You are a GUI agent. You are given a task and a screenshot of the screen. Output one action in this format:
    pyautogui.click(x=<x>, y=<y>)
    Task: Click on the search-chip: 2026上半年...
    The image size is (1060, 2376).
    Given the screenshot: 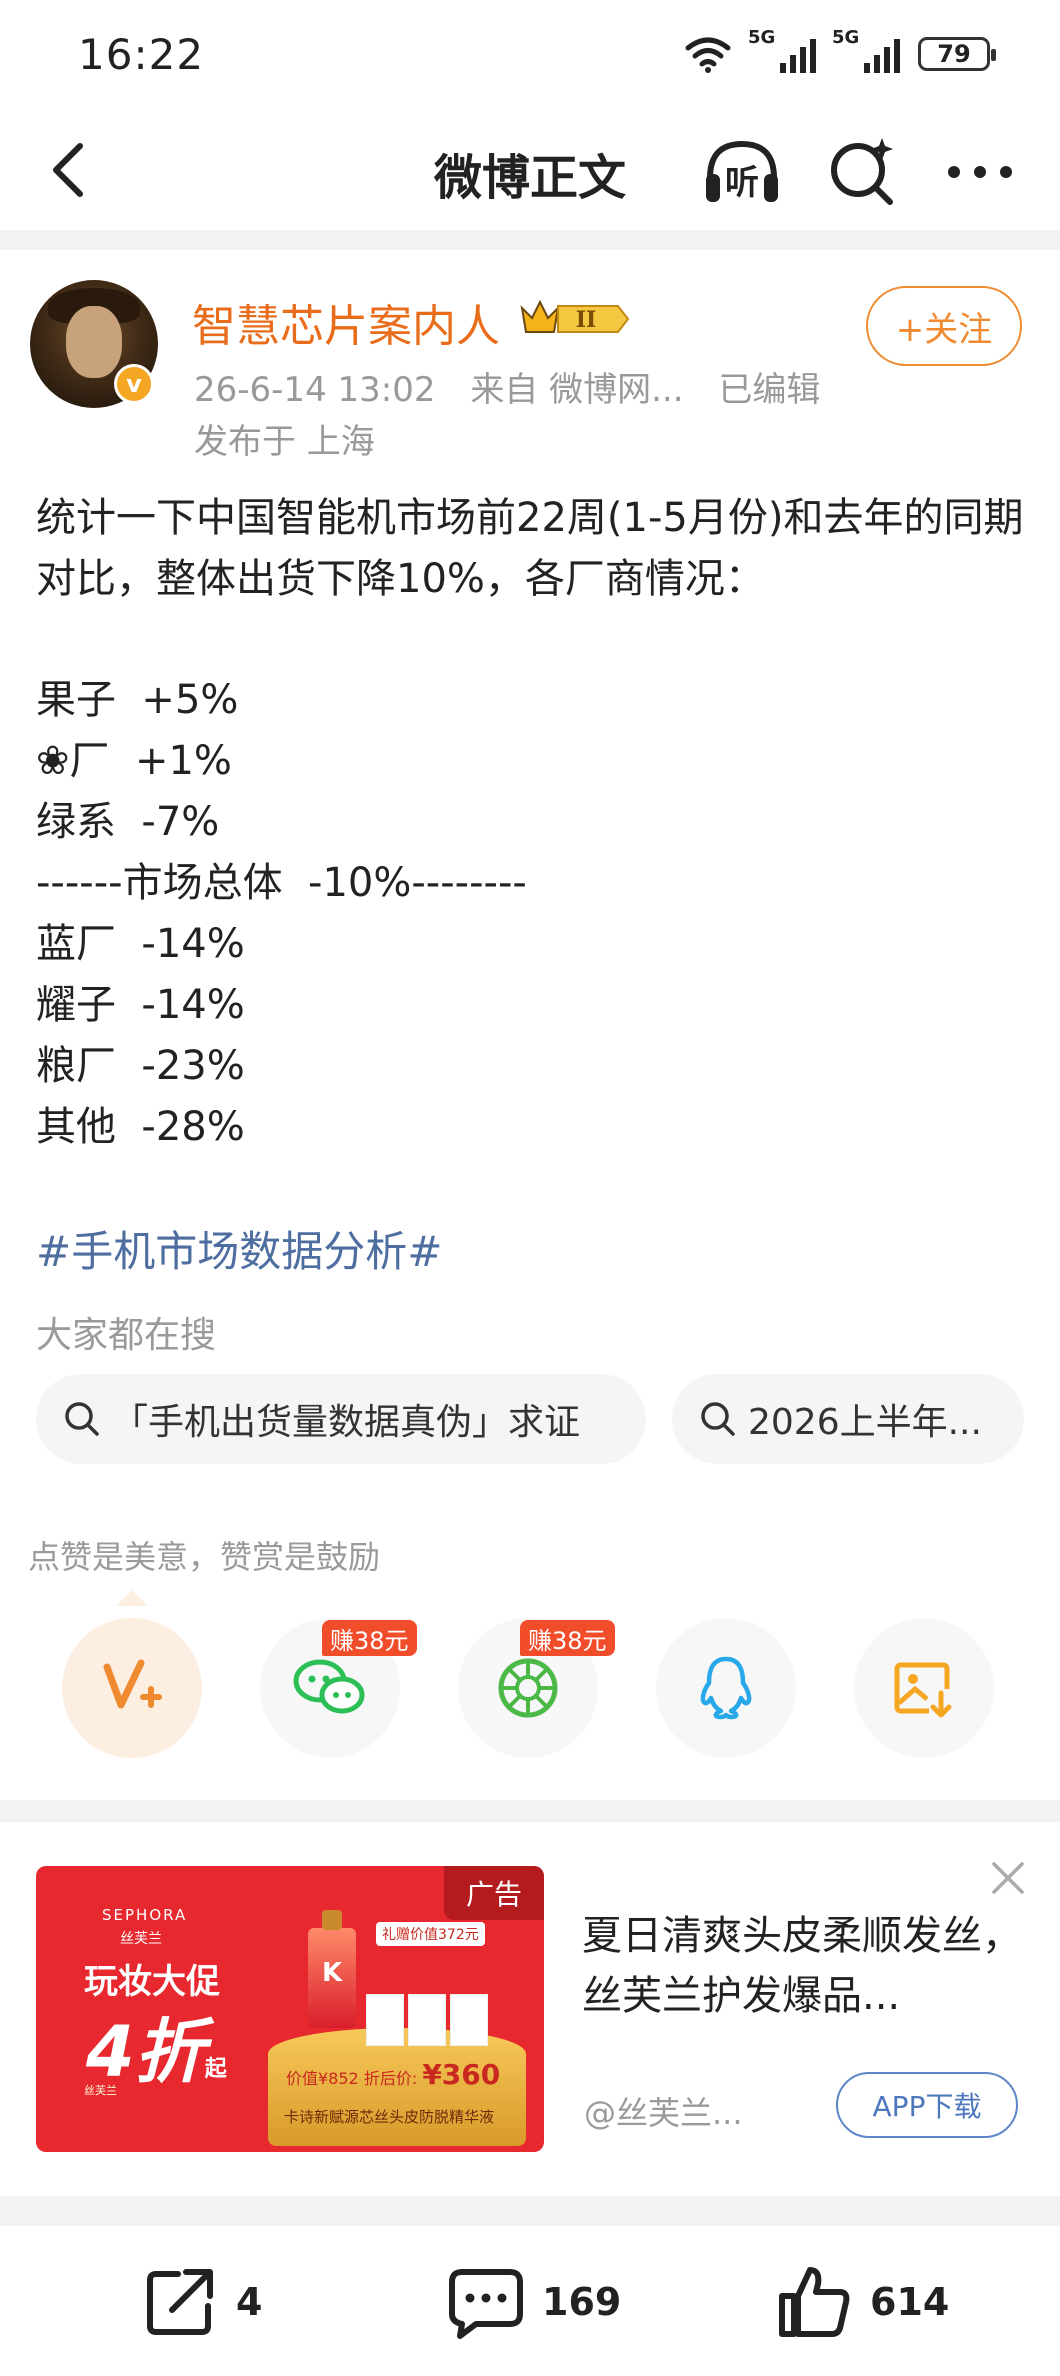 What is the action you would take?
    pyautogui.click(x=848, y=1419)
    